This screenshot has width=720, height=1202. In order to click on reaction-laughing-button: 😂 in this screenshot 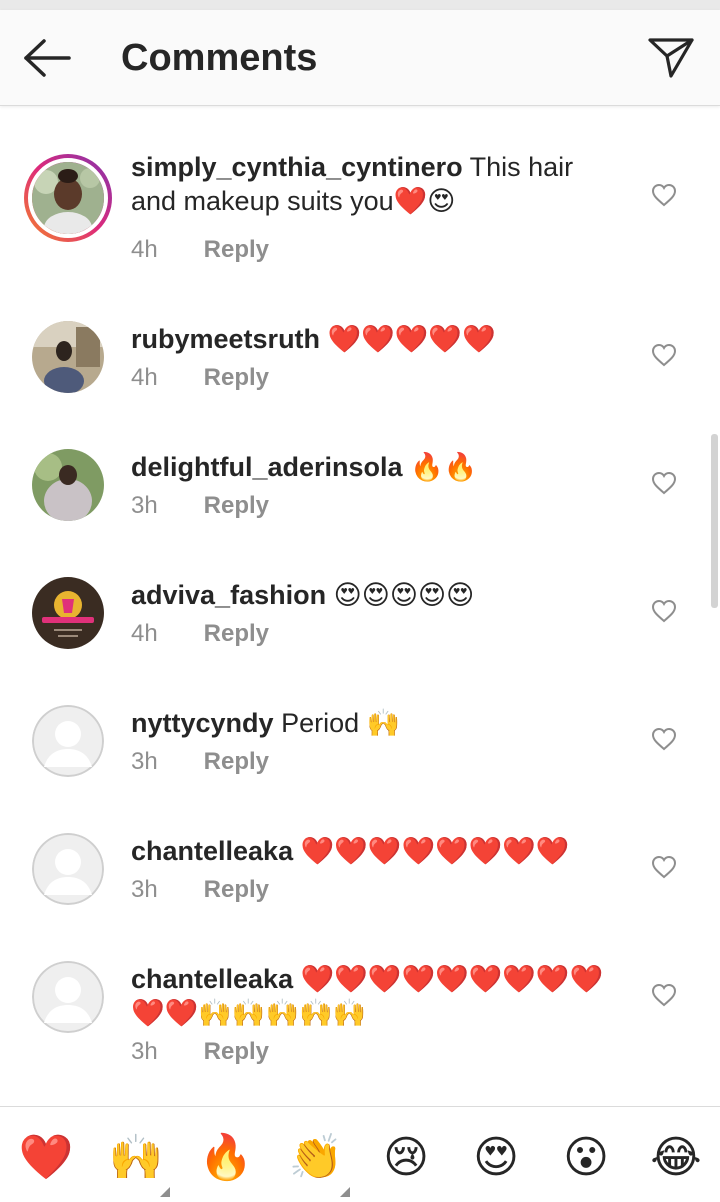, I will do `click(676, 1158)`.